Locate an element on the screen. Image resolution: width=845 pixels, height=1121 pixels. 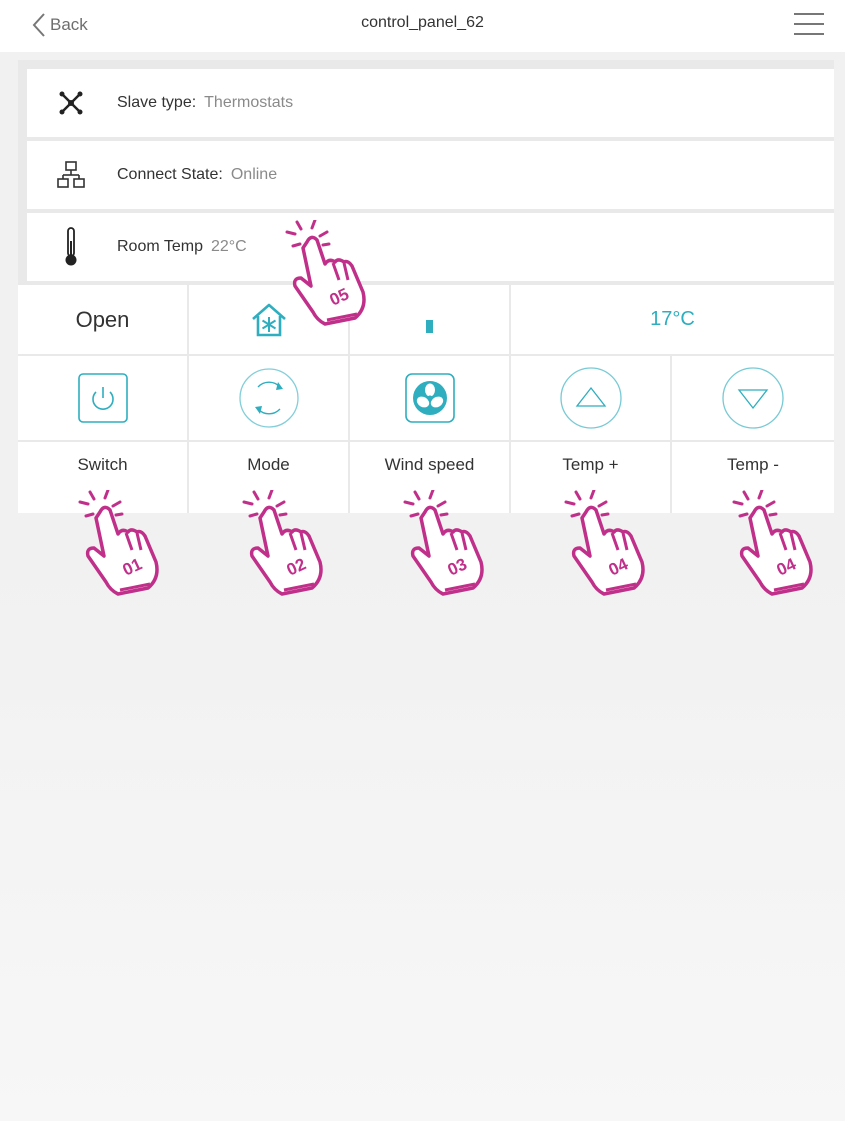
switch-icon-cell is located at coordinates (102, 398).